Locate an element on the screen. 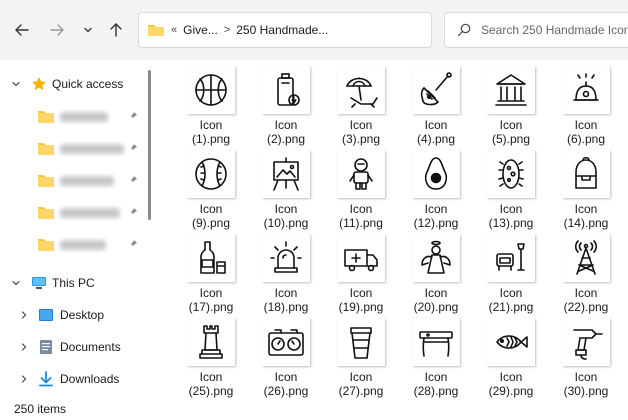  search-input is located at coordinates (554, 30).